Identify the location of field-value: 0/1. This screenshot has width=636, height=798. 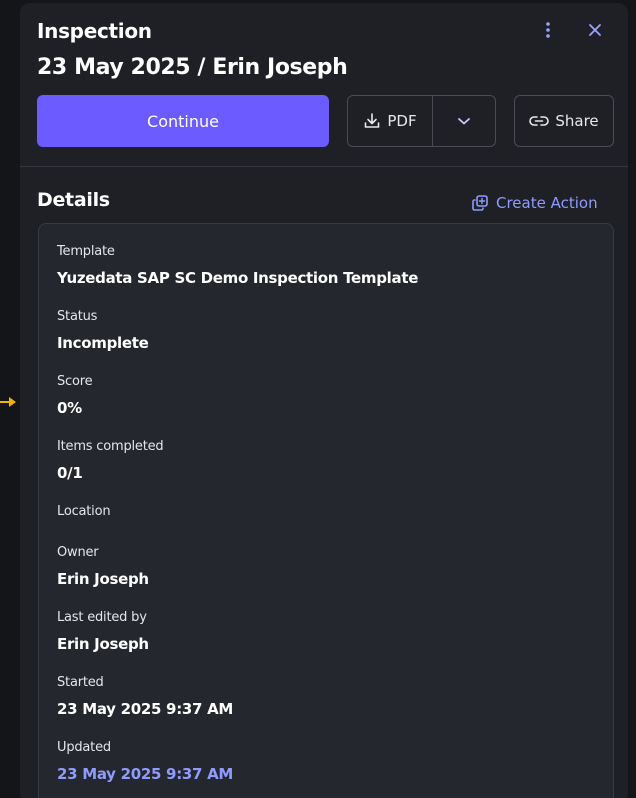
(70, 473).